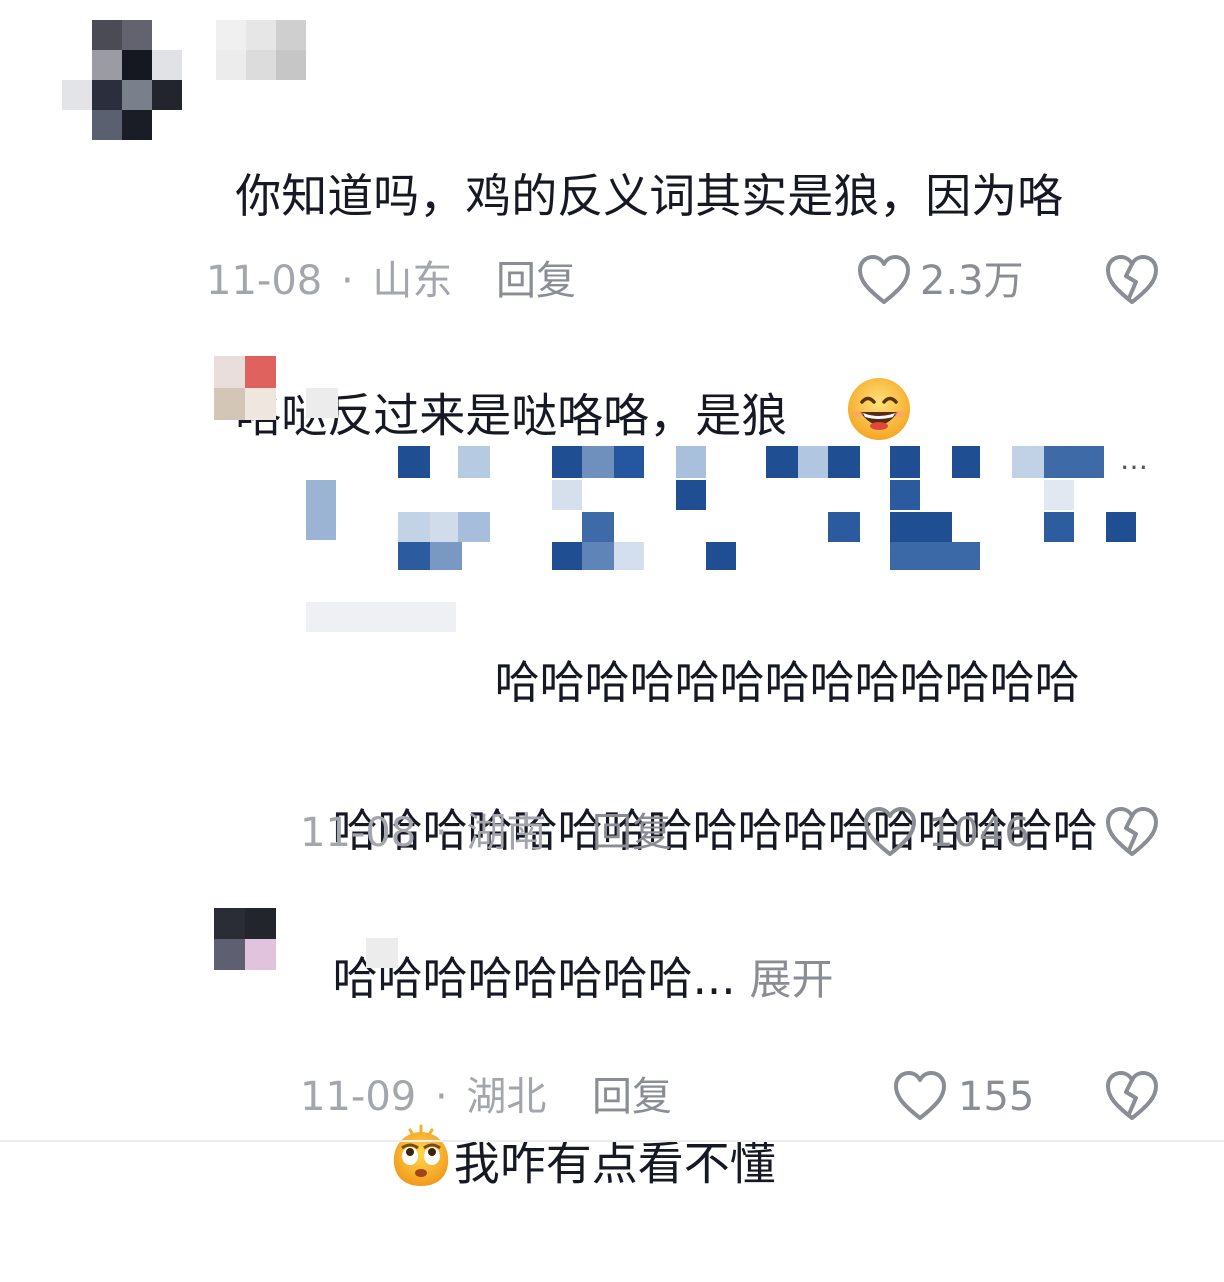 The height and width of the screenshot is (1282, 1224). What do you see at coordinates (996, 1097) in the screenshot?
I see `like-count: 155` at bounding box center [996, 1097].